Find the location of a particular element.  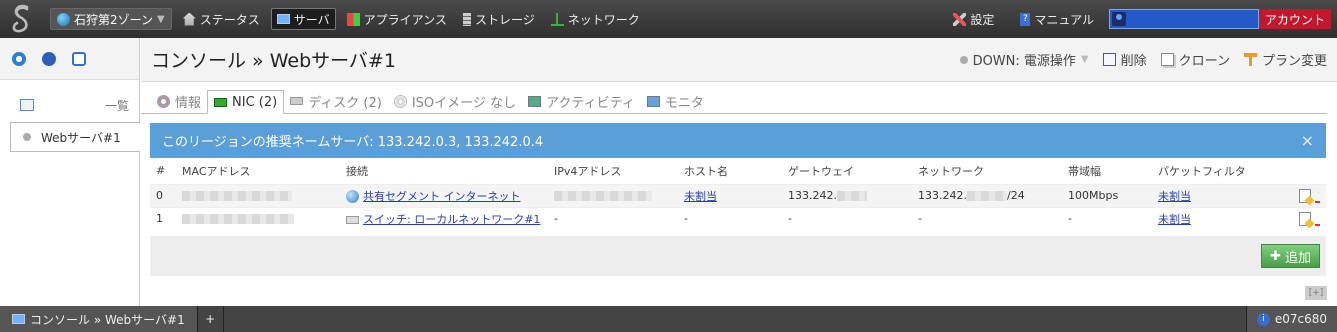

zone-selector: 石狩第2ゾーン ▼ is located at coordinates (111, 19).